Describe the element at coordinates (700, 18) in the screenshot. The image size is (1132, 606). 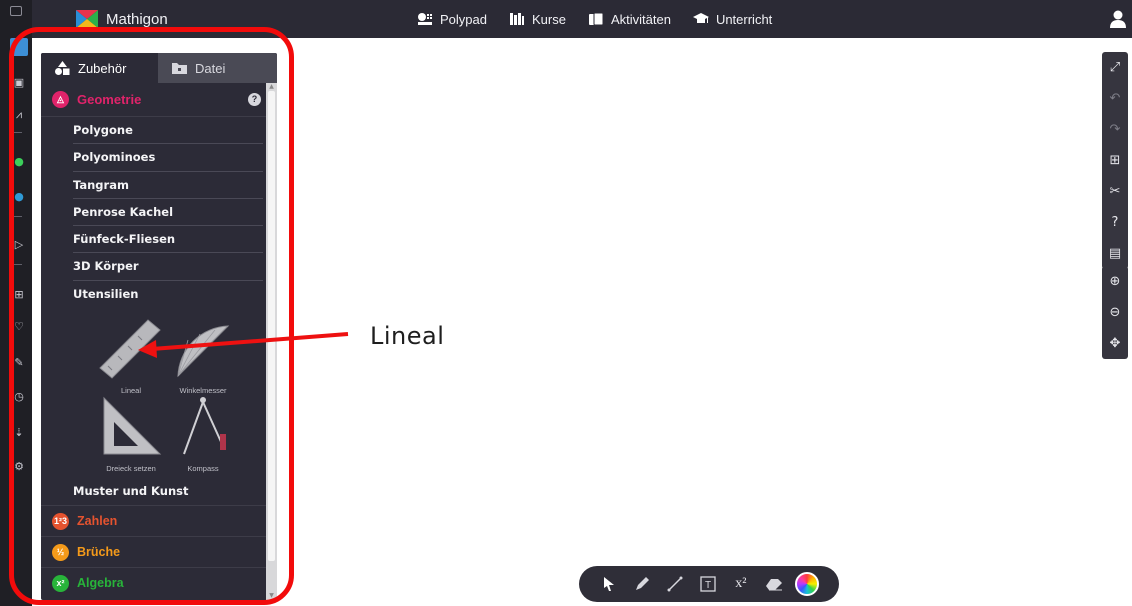
I see `graduation-cap-icon` at that location.